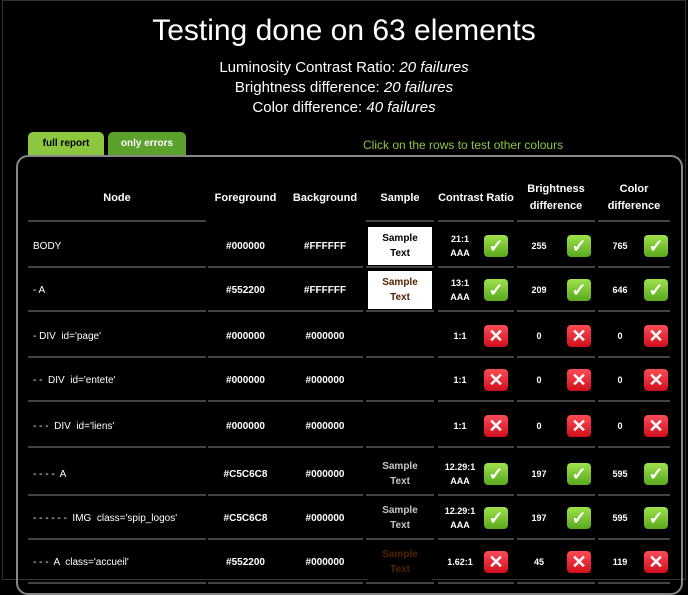  What do you see at coordinates (325, 246) in the screenshot?
I see `background-cell: #FFFFFF` at bounding box center [325, 246].